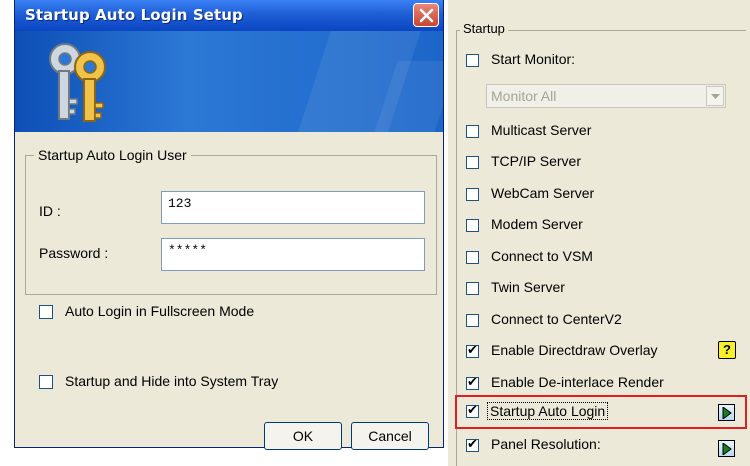 The width and height of the screenshot is (750, 466). What do you see at coordinates (606, 96) in the screenshot?
I see `monitor-select: Monitor All` at bounding box center [606, 96].